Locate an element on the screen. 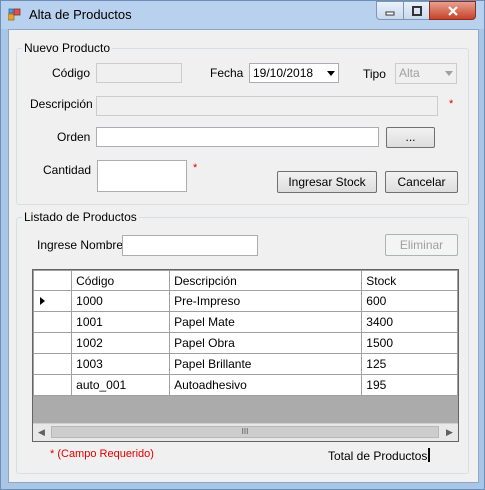  grid-header-row: Código Descripción Stock is located at coordinates (245, 280).